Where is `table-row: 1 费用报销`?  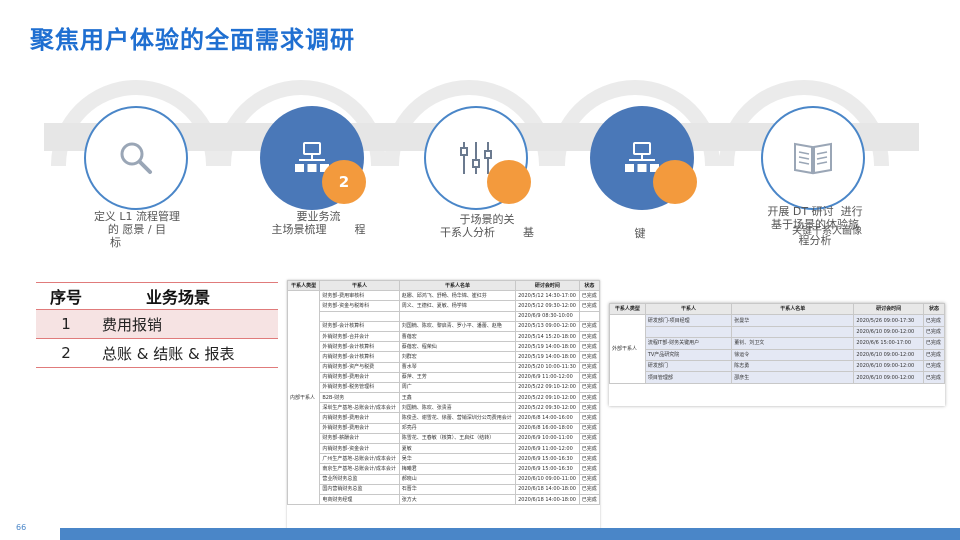 table-row: 1 费用报销 is located at coordinates (157, 324).